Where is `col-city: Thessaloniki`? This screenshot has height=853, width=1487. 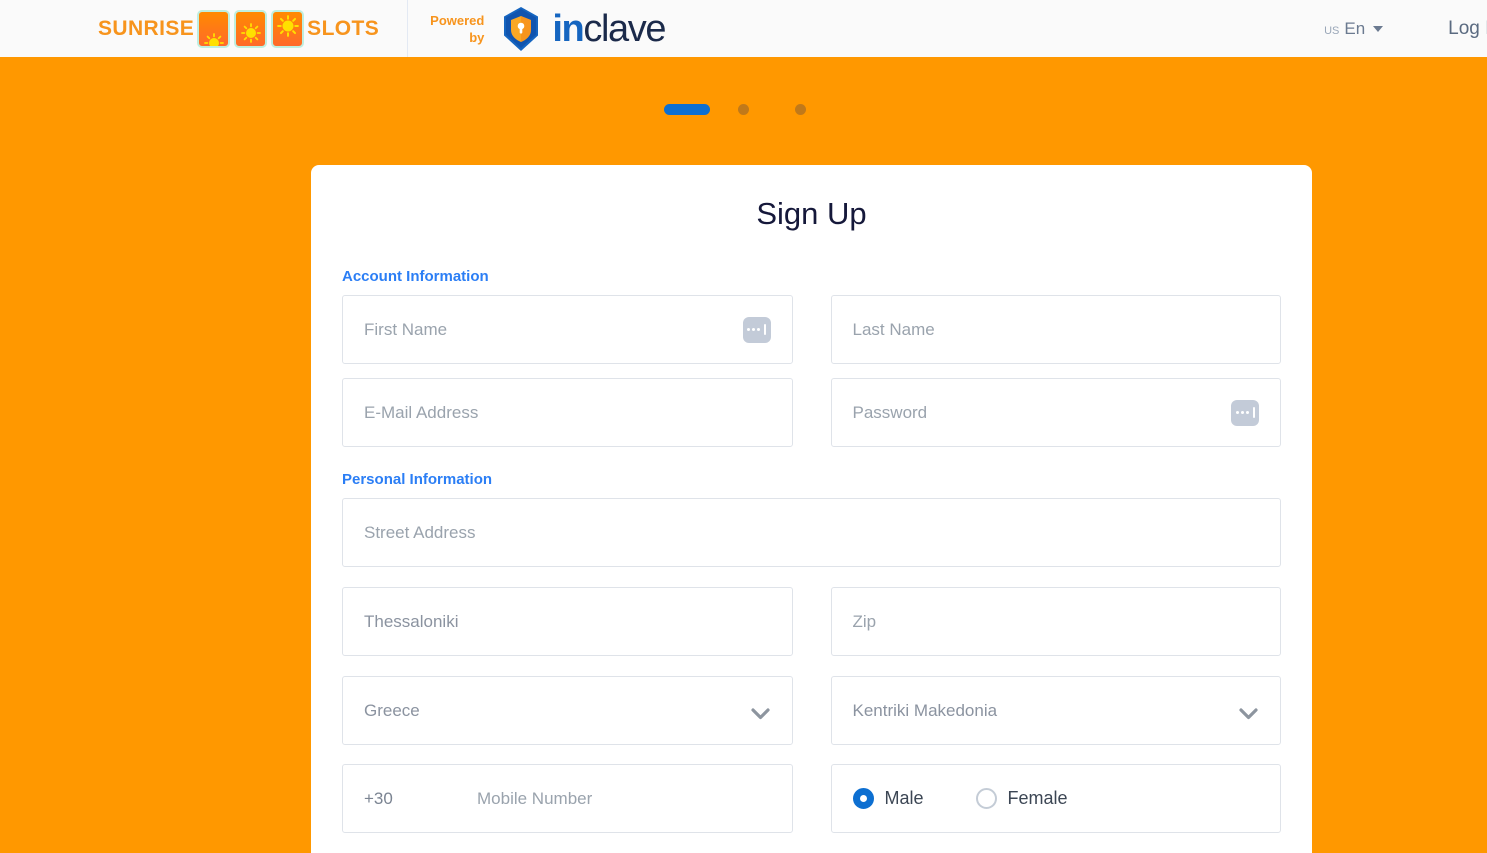 col-city: Thessaloniki is located at coordinates (567, 621).